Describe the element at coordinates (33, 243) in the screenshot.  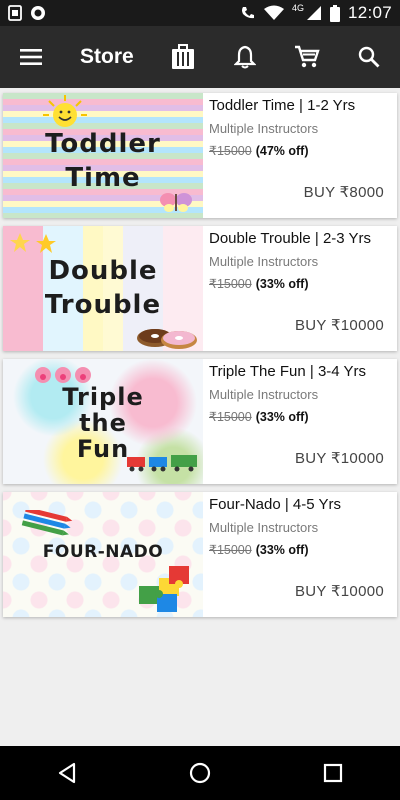
I see `stars-icon` at that location.